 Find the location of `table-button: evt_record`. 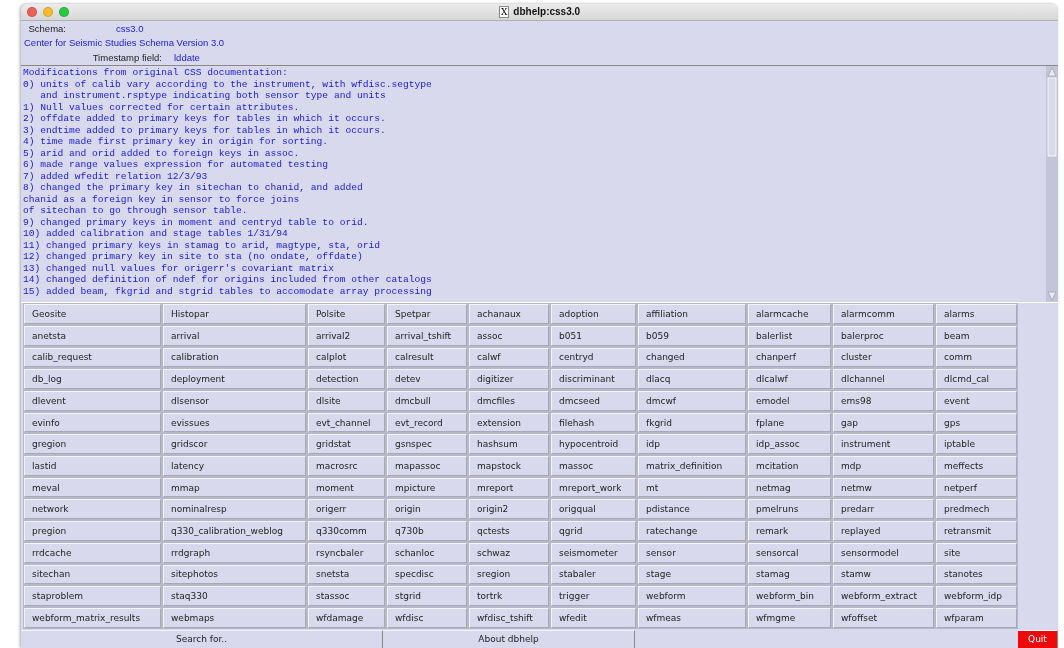

table-button: evt_record is located at coordinates (427, 422).